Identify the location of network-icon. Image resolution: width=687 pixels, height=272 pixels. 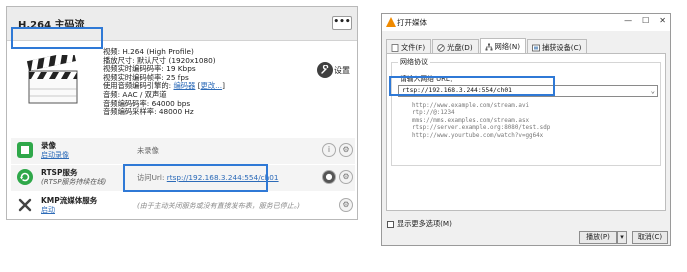
(489, 47).